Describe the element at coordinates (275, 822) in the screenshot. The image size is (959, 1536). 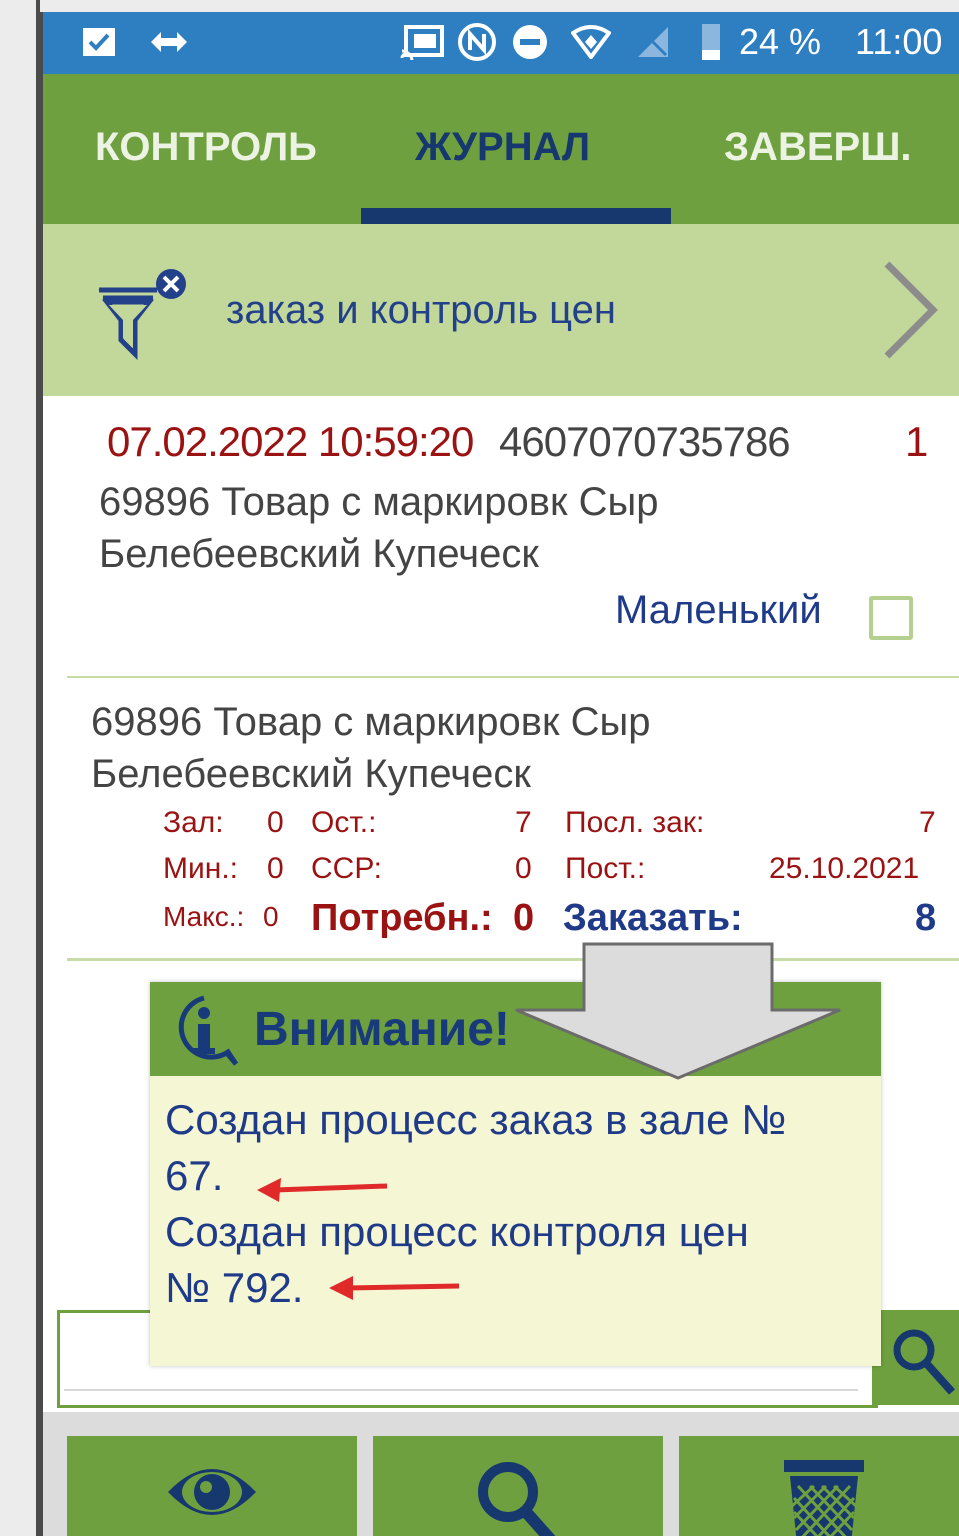
I see `zal-value: 0` at that location.